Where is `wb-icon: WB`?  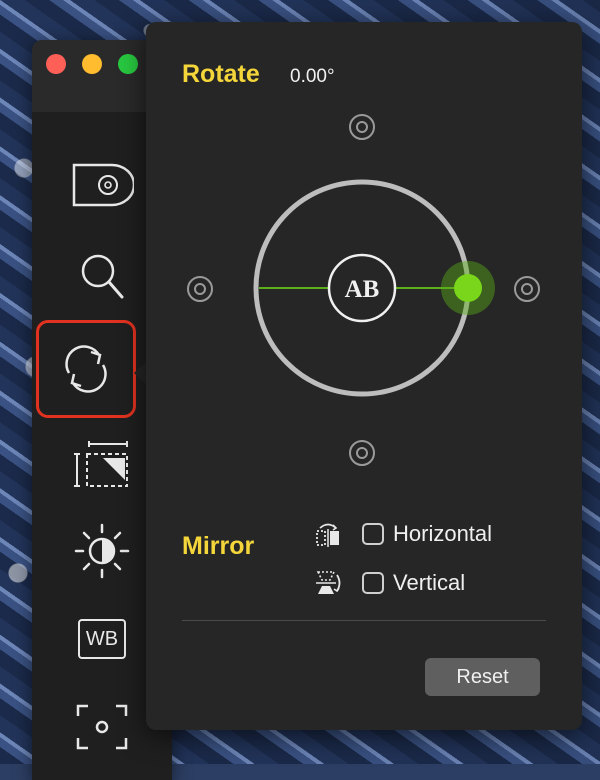 wb-icon: WB is located at coordinates (102, 639).